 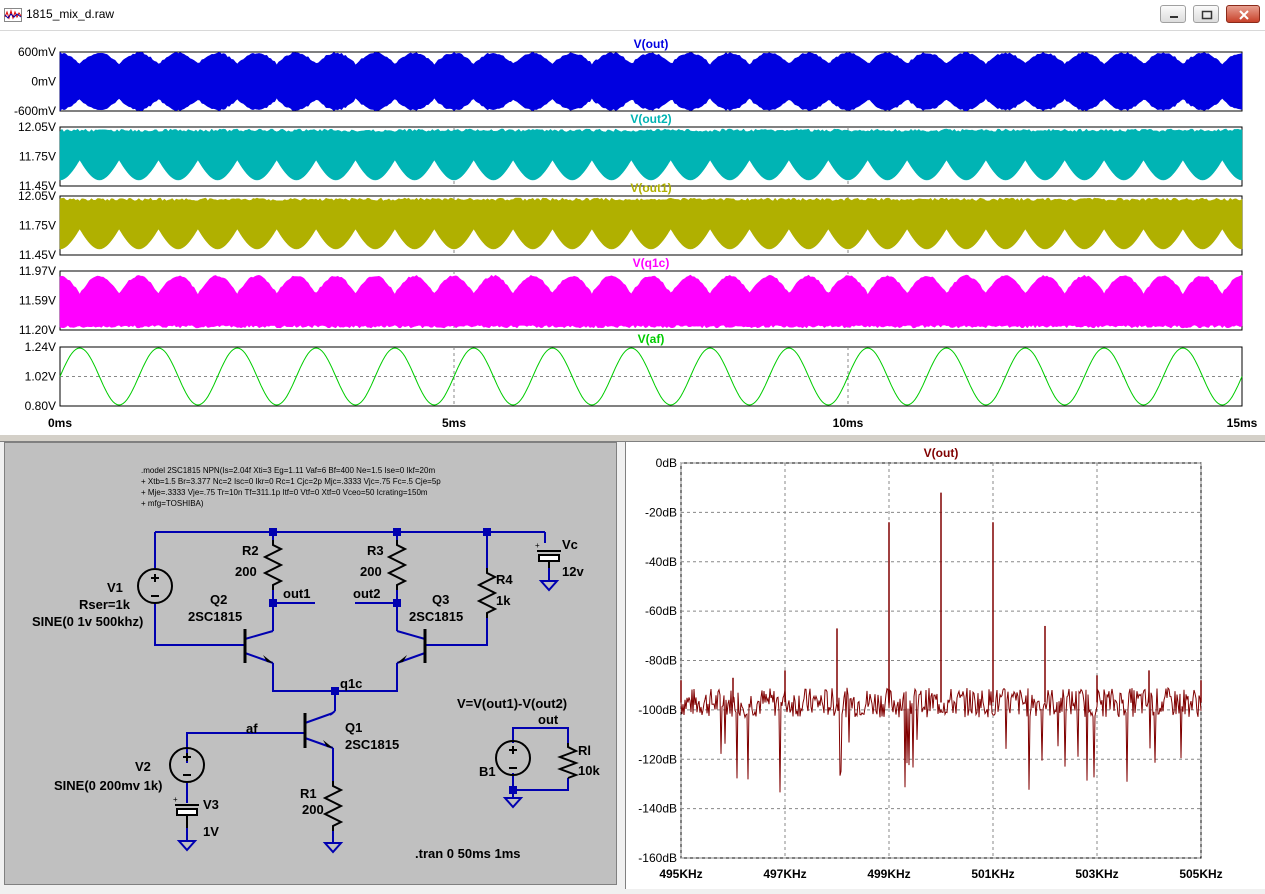 I want to click on r3-value: 200, so click(x=371, y=571).